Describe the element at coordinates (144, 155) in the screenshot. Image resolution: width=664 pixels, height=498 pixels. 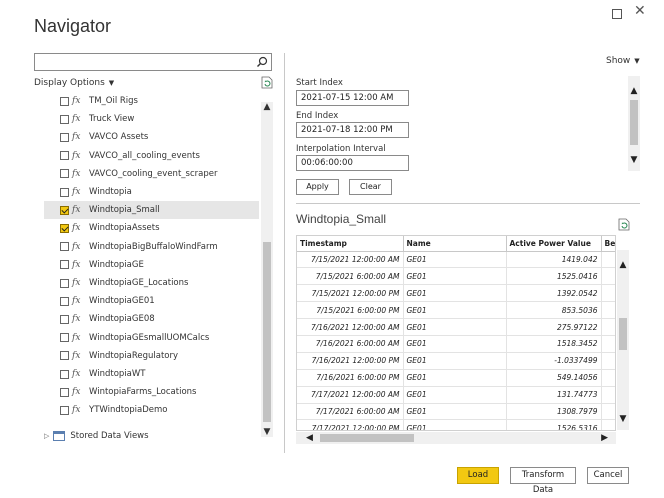
I see `tree-item-label: VAVCO_all_cooling_events` at that location.